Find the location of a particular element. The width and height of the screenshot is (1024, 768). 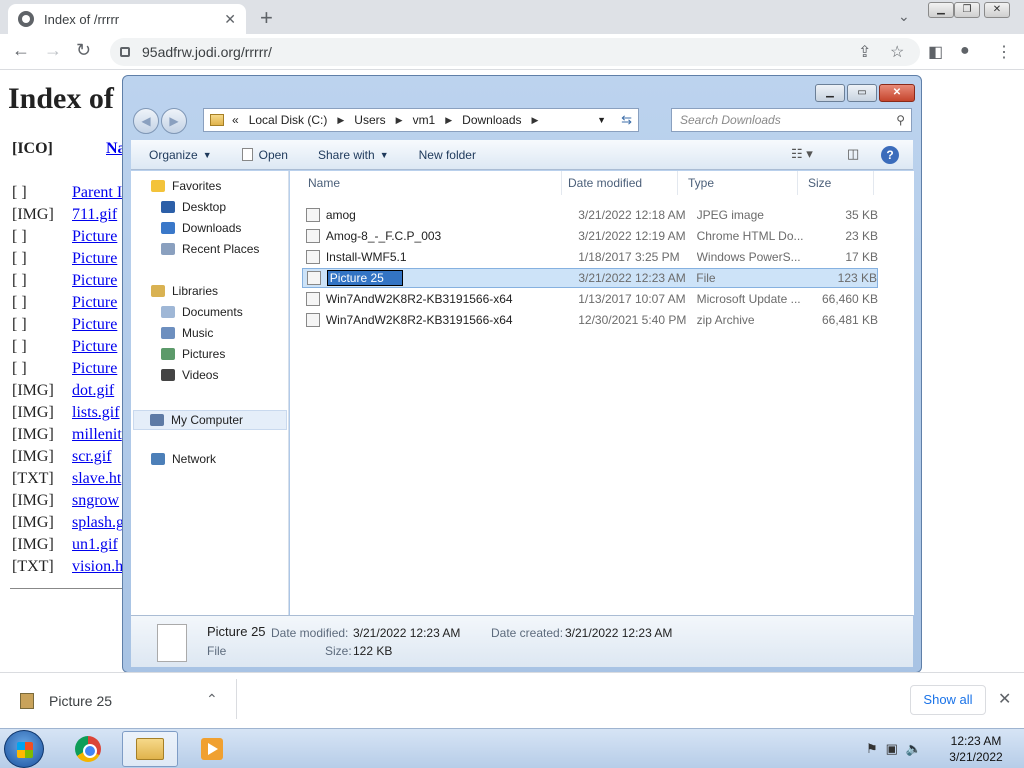

new-folder-button: New folder is located at coordinates (447, 155).